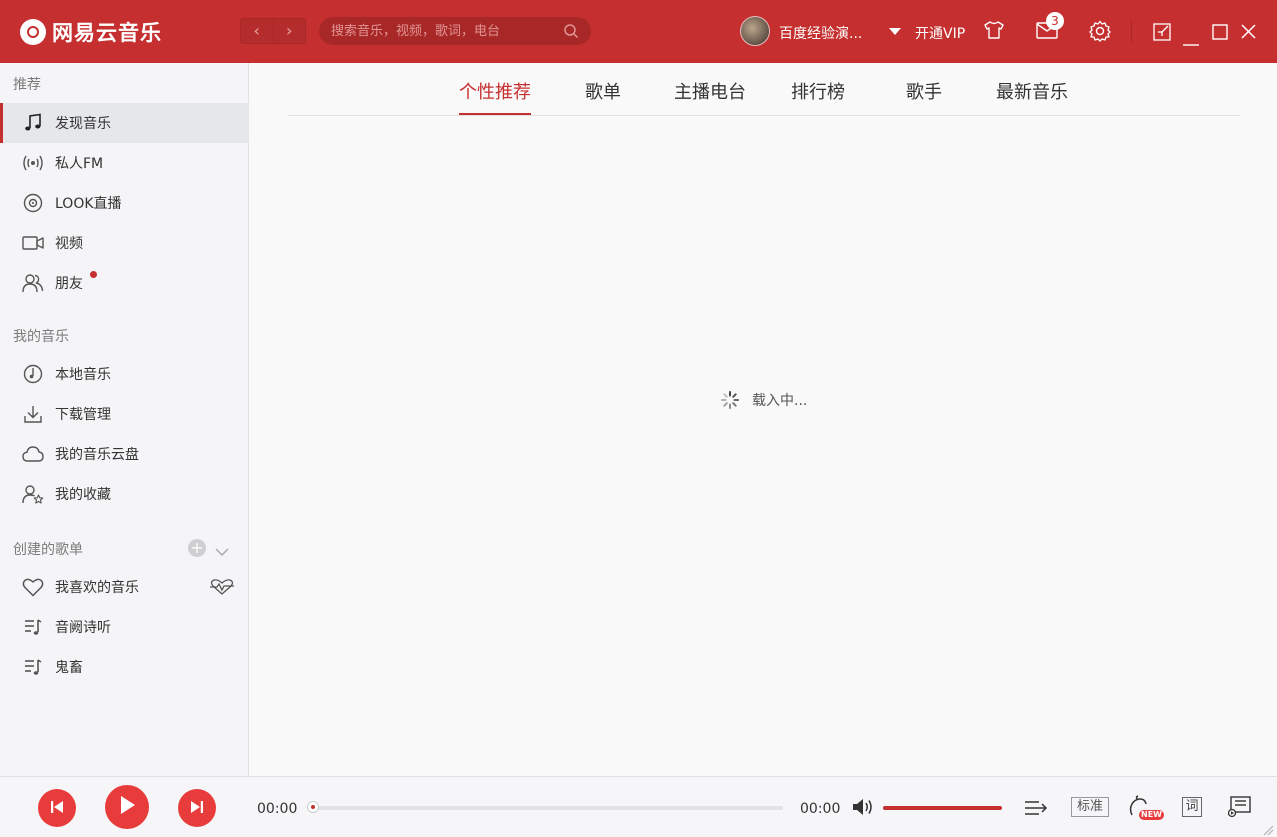  I want to click on section-title-recommend: 推荐, so click(27, 85).